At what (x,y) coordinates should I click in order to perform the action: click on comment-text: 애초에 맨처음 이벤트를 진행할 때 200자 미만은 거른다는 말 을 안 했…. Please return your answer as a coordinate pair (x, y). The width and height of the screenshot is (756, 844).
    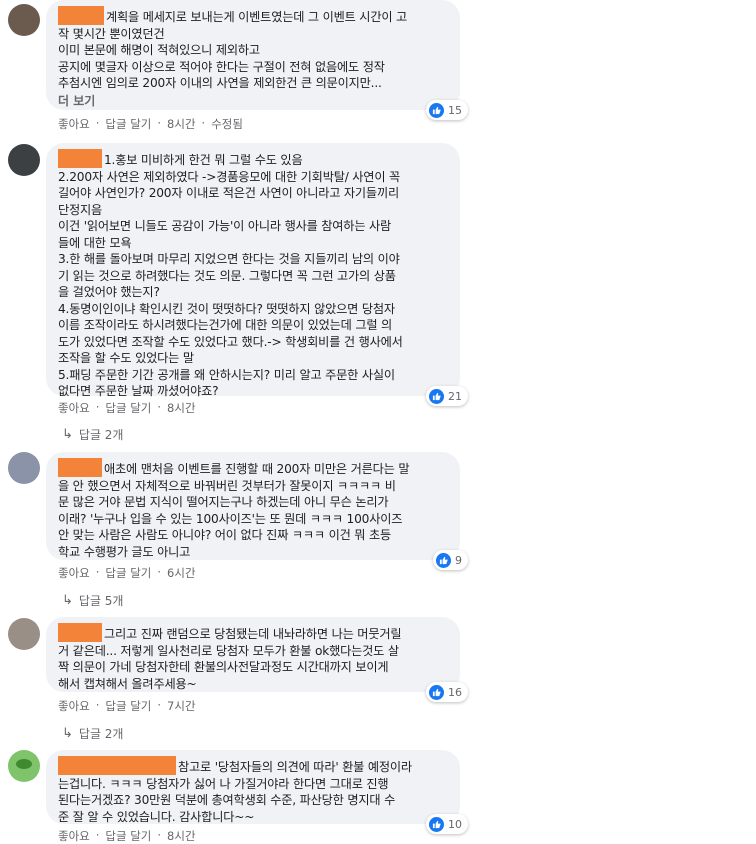
    Looking at the image, I should click on (253, 509).